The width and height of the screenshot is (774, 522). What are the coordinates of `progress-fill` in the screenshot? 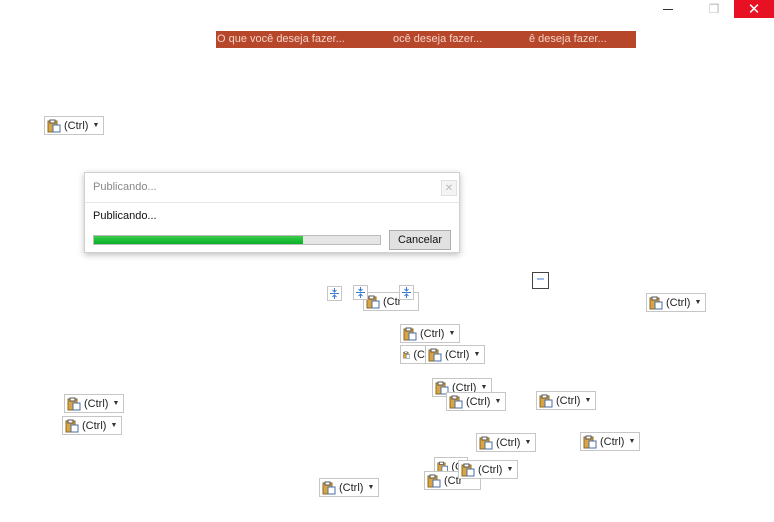 It's located at (198, 240).